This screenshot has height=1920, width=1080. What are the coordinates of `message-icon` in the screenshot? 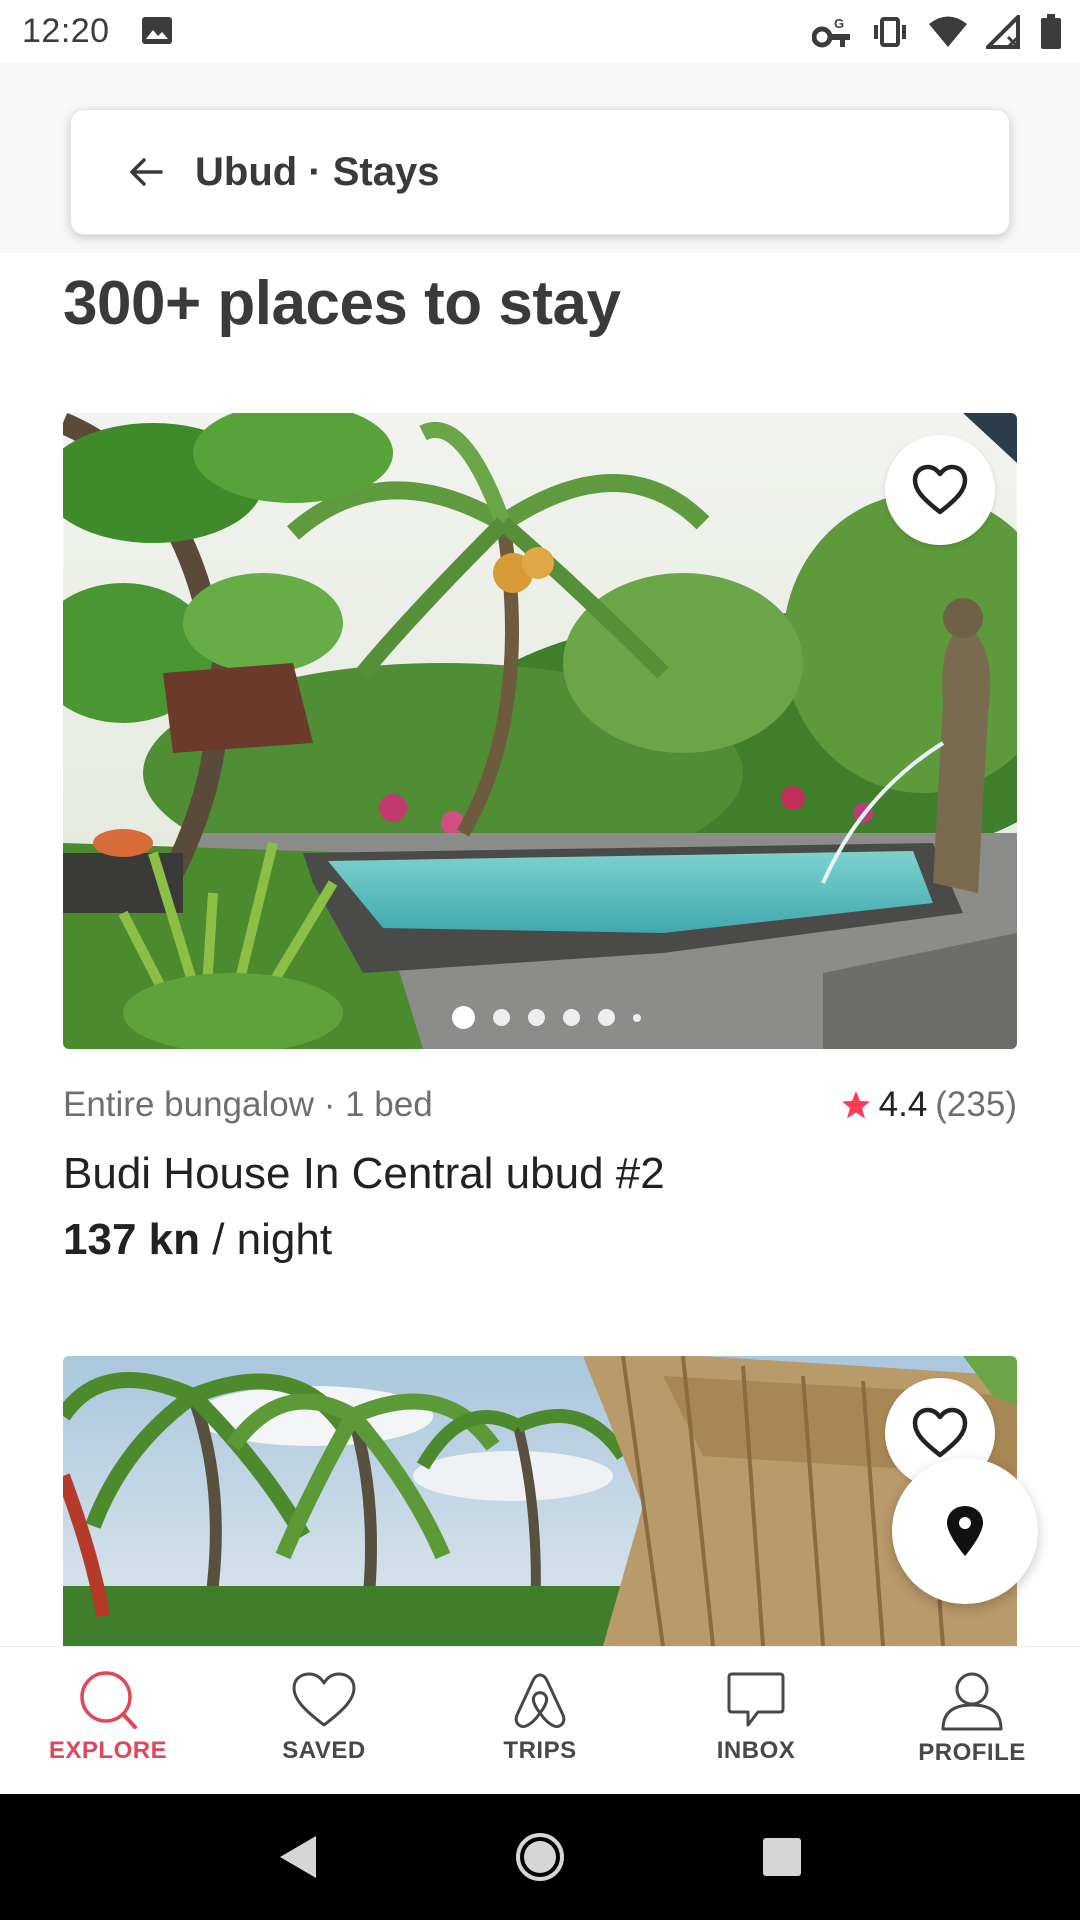 It's located at (756, 1699).